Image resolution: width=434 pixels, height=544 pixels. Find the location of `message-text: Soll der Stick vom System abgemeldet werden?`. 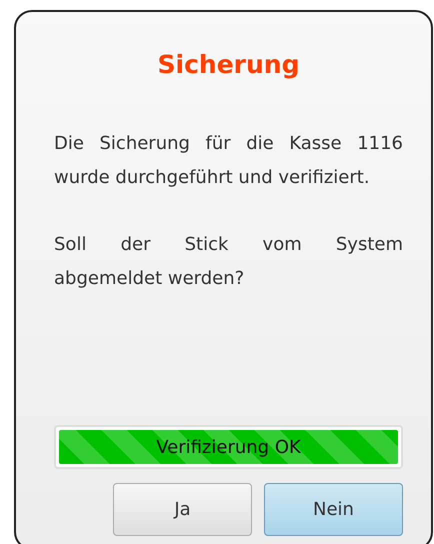

message-text: Soll der Stick vom System abgemeldet werden? is located at coordinates (228, 262).